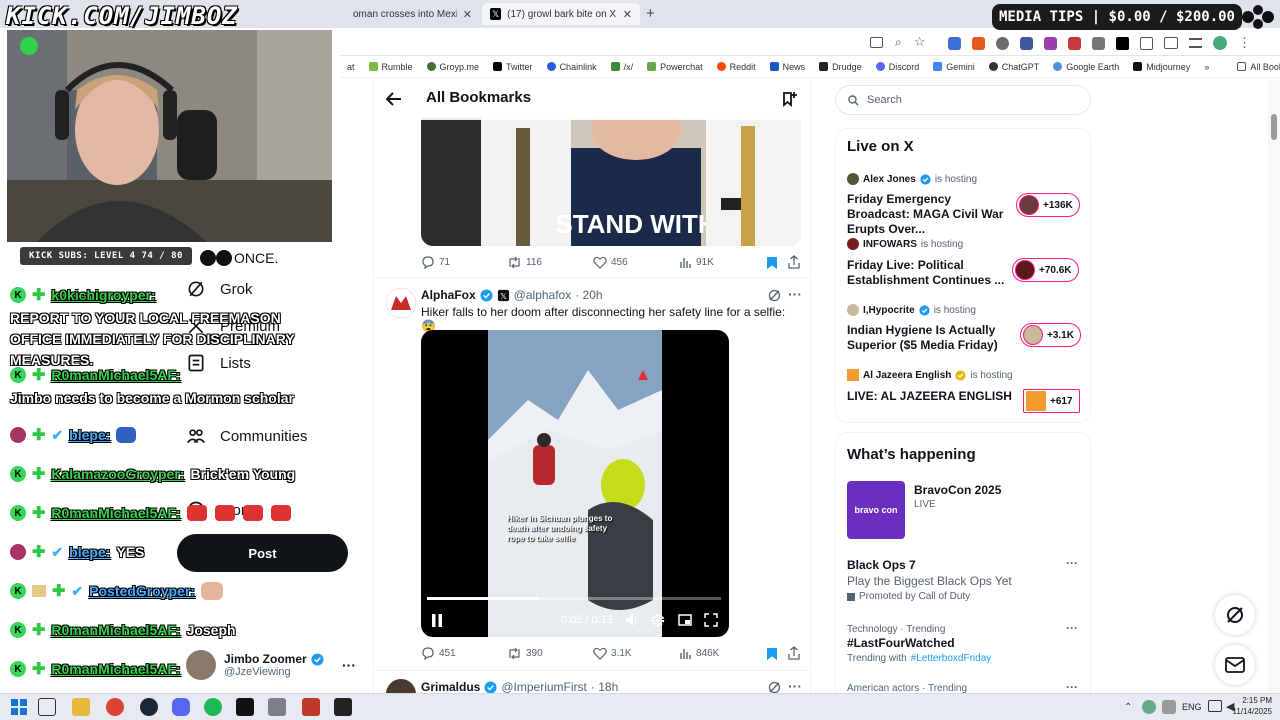 This screenshot has height=720, width=1280. What do you see at coordinates (448, 295) in the screenshot?
I see `author-name: AlphaFox` at bounding box center [448, 295].